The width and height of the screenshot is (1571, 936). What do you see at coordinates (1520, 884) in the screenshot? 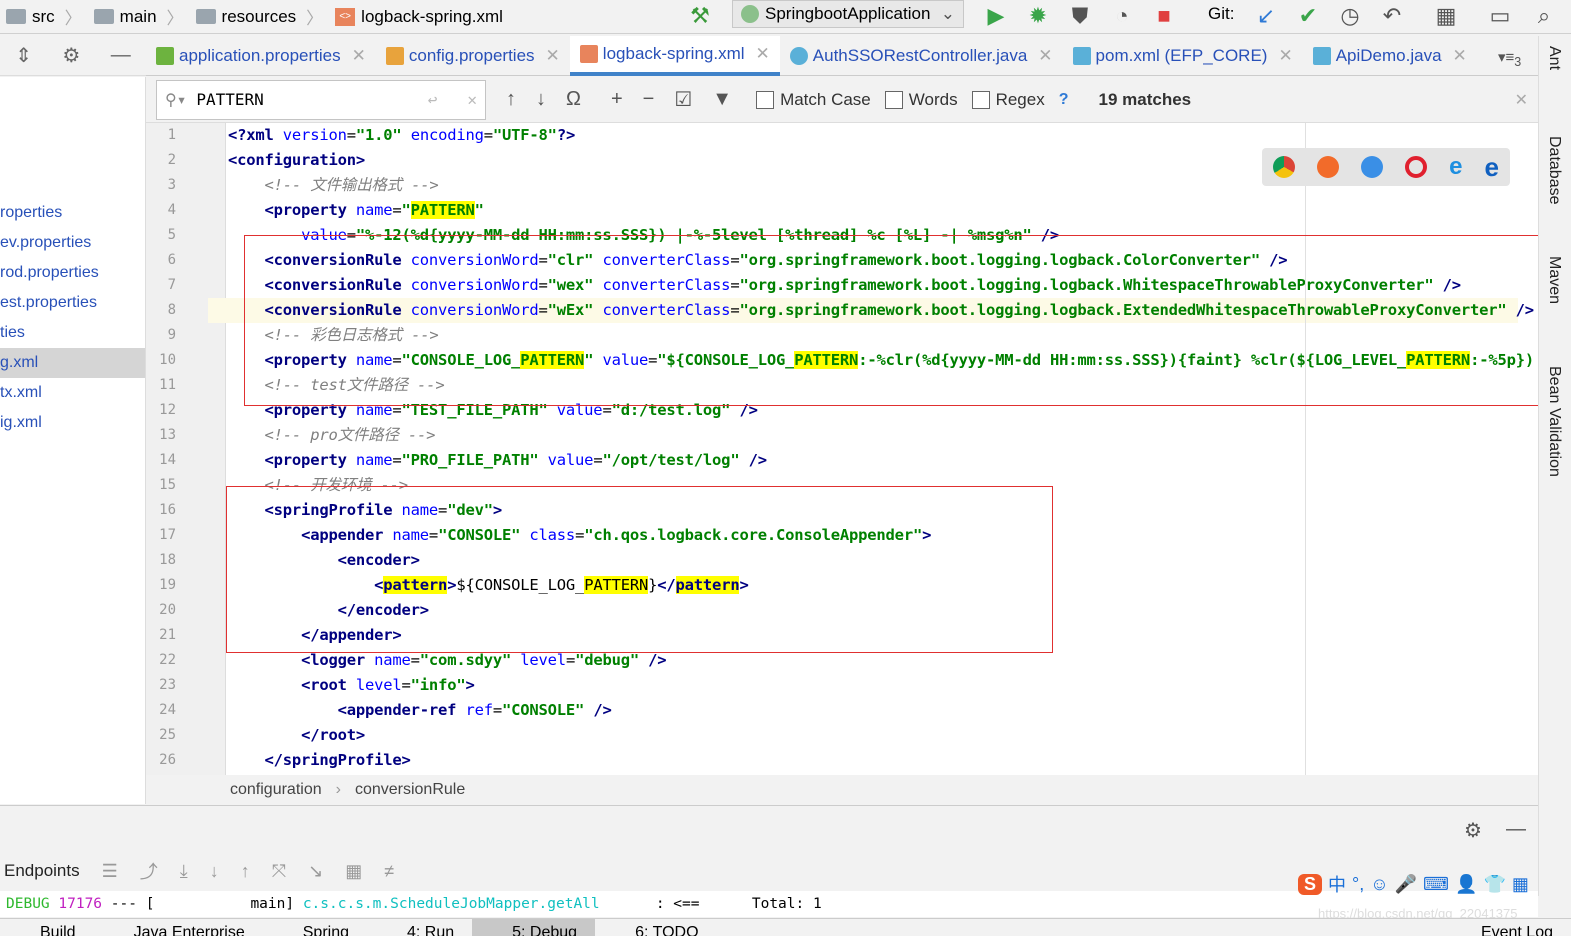
I see `toolbox-icon: ▦` at bounding box center [1520, 884].